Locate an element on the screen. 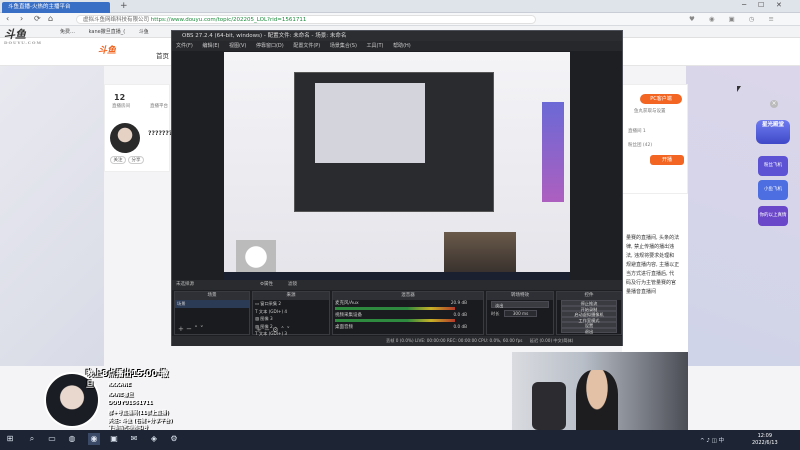 Image resolution: width=800 pixels, height=450 pixels. preview-nested-canvas is located at coordinates (370, 123).